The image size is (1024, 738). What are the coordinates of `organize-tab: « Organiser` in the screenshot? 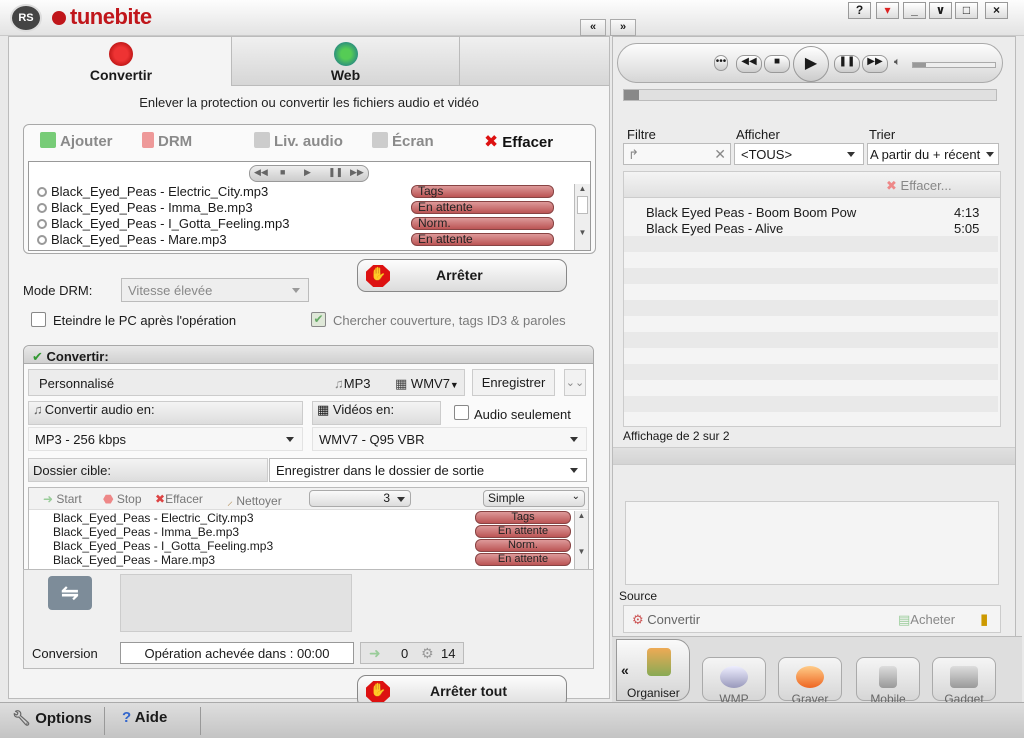 It's located at (653, 670).